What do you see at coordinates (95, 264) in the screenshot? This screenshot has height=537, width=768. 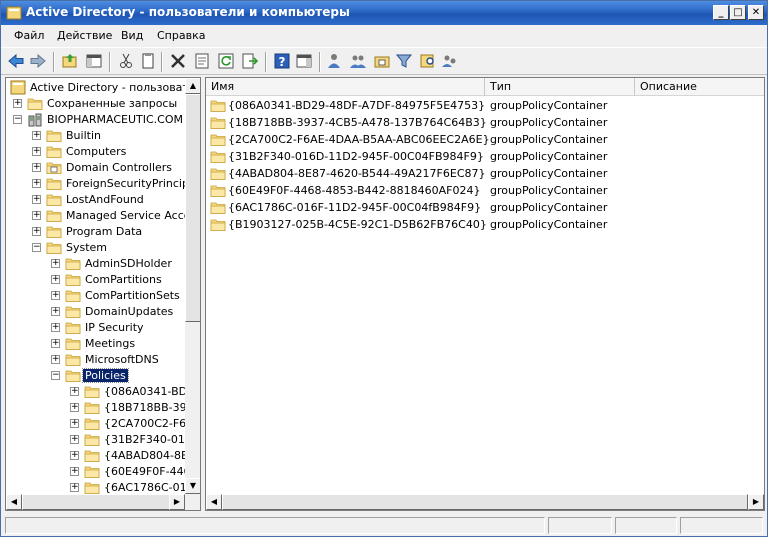 I see `tree-item: + AdminSDHolder` at bounding box center [95, 264].